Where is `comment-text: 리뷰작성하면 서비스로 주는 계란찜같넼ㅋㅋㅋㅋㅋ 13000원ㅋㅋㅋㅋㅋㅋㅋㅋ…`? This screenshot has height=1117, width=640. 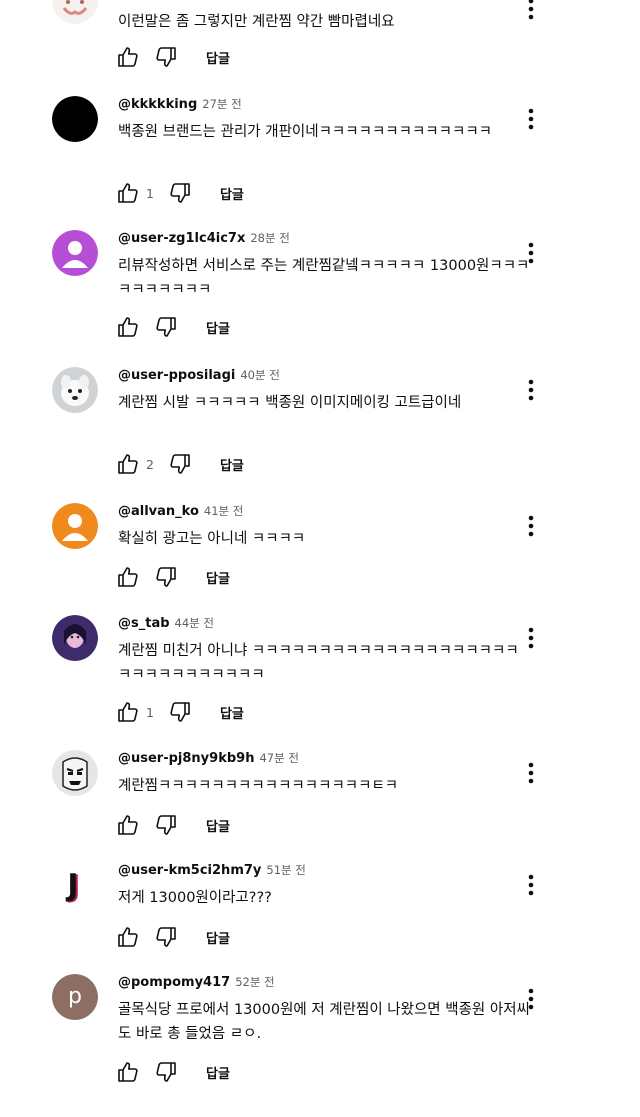
comment-text: 리뷰작성하면 서비스로 주는 계란찜같넼ㅋㅋㅋㅋㅋ 13000원ㅋㅋㅋㅋㅋㅋㅋㅋ… is located at coordinates (324, 278).